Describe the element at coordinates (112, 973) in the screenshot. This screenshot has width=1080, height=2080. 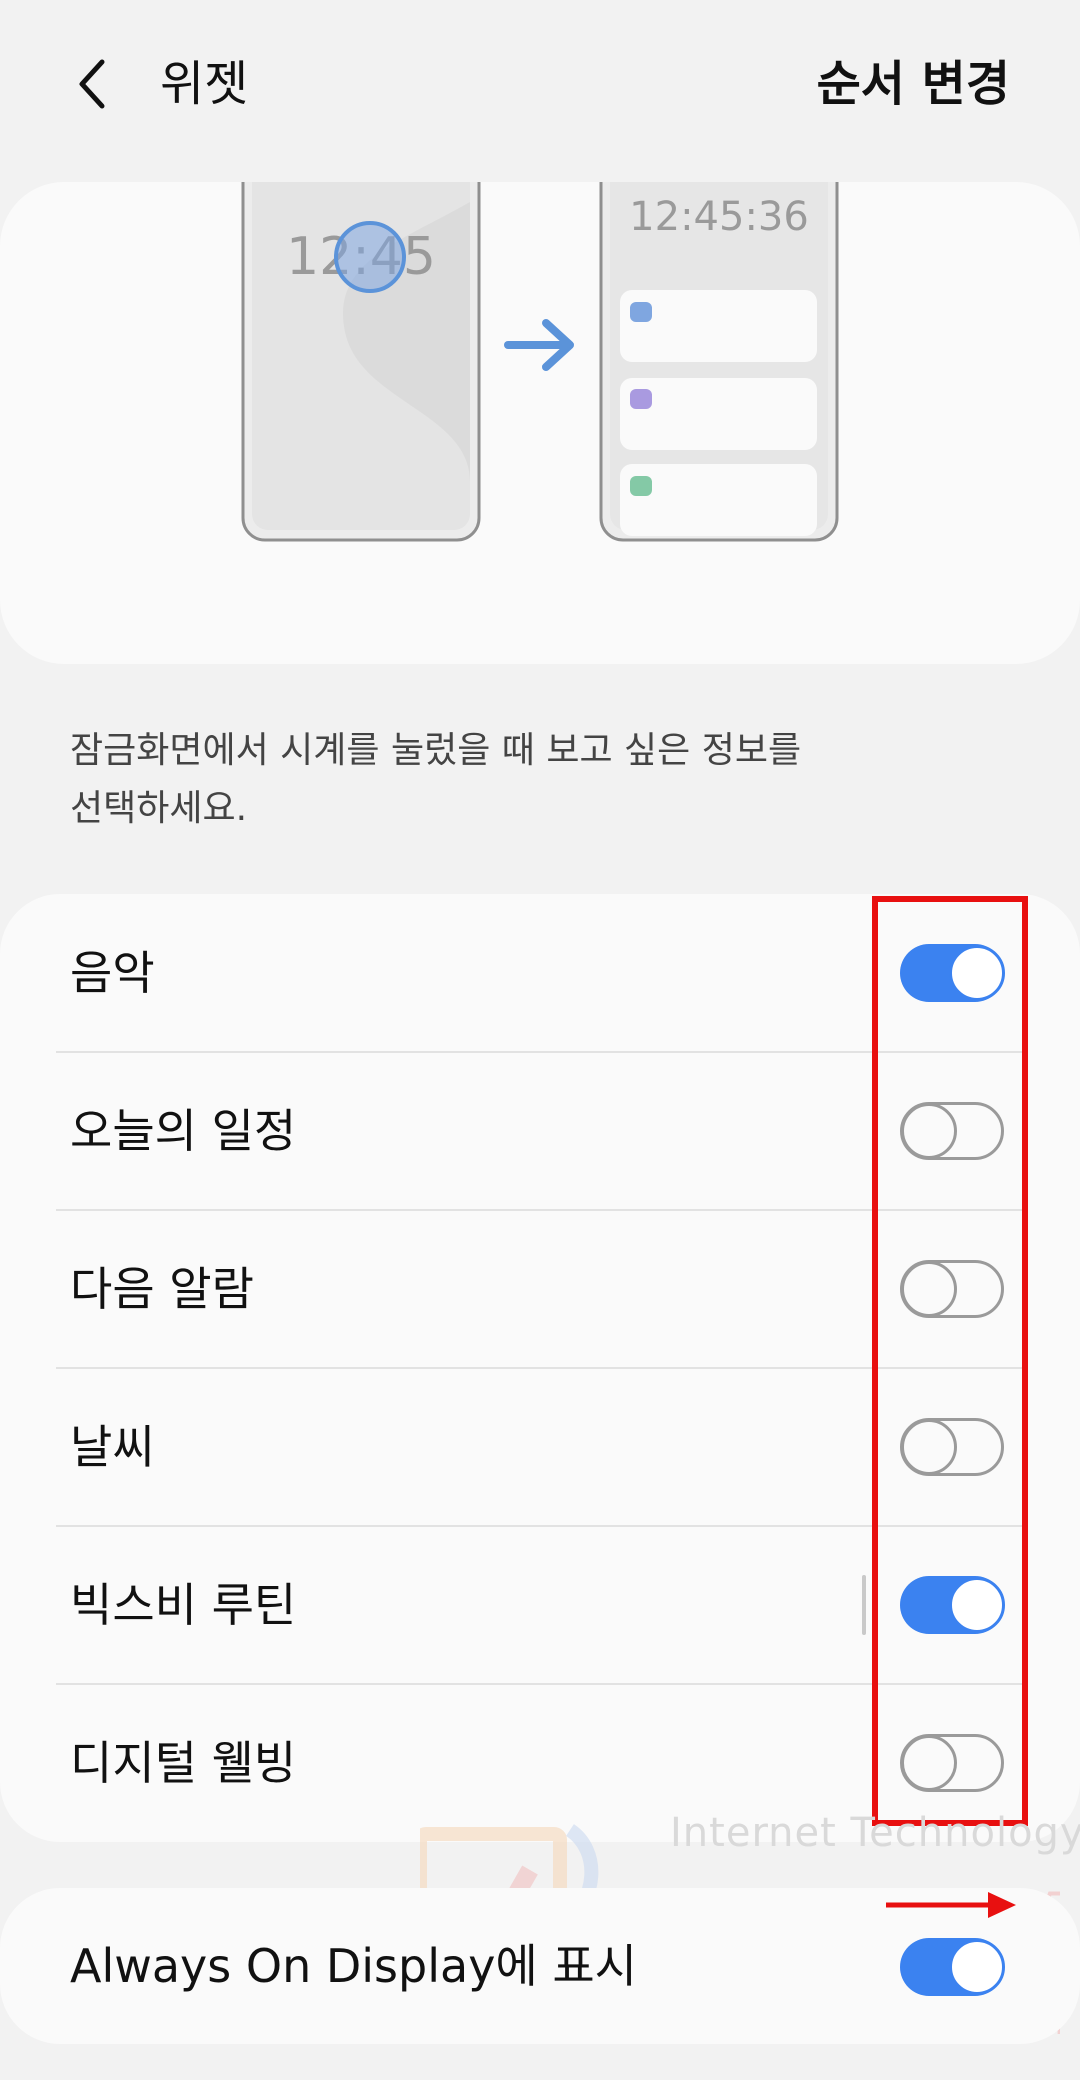
I see `list-item-label: 음악` at that location.